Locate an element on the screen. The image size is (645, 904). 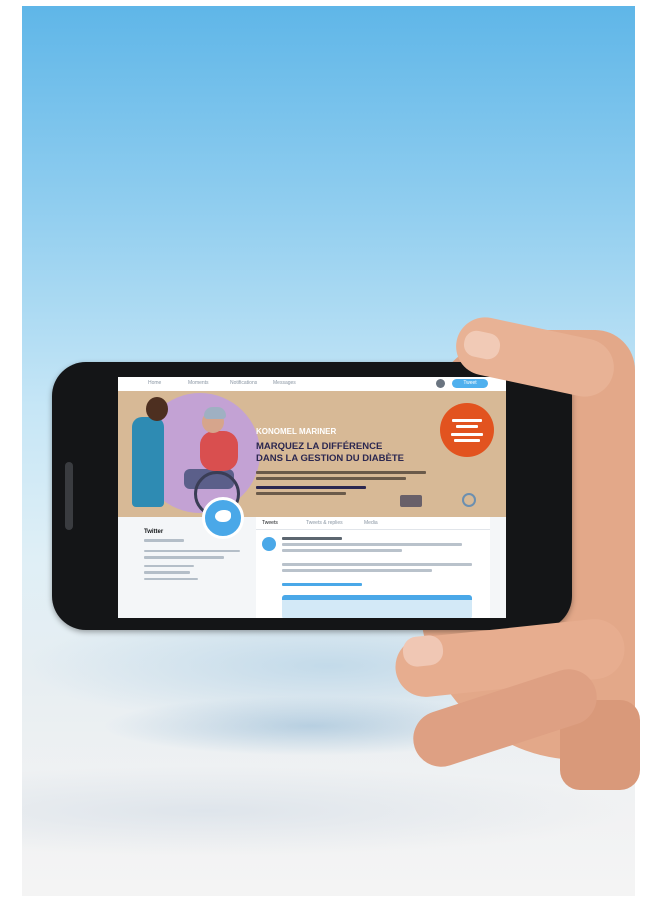
nav-messages: Messages is located at coordinates (284, 383).